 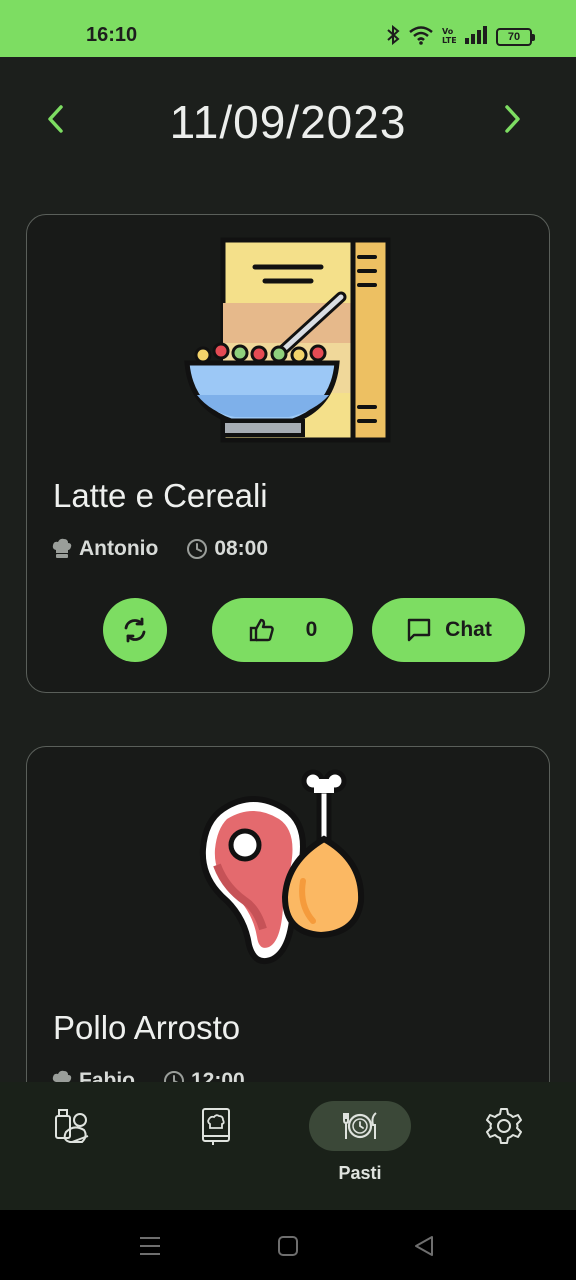 I want to click on meal-cook: Fabio, so click(x=93, y=1075).